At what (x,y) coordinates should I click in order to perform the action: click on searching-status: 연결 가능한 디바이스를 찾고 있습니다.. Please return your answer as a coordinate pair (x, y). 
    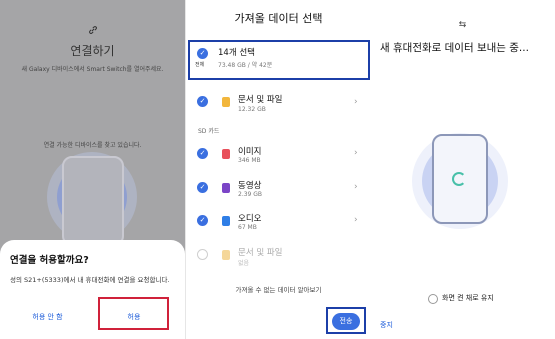
    Looking at the image, I should click on (92, 145).